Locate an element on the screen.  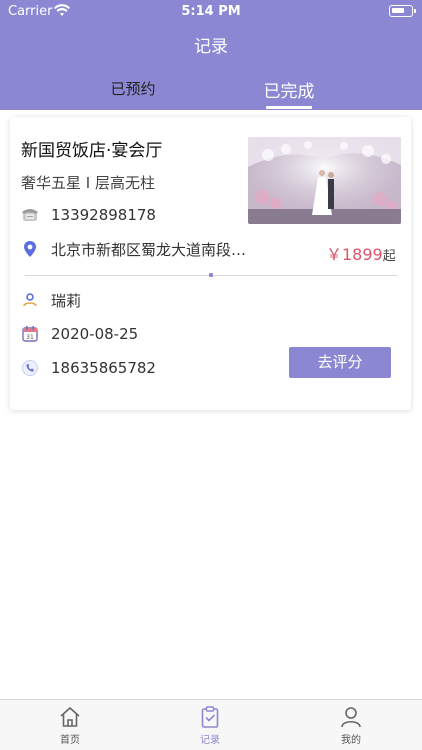
divider-dot is located at coordinates (211, 275).